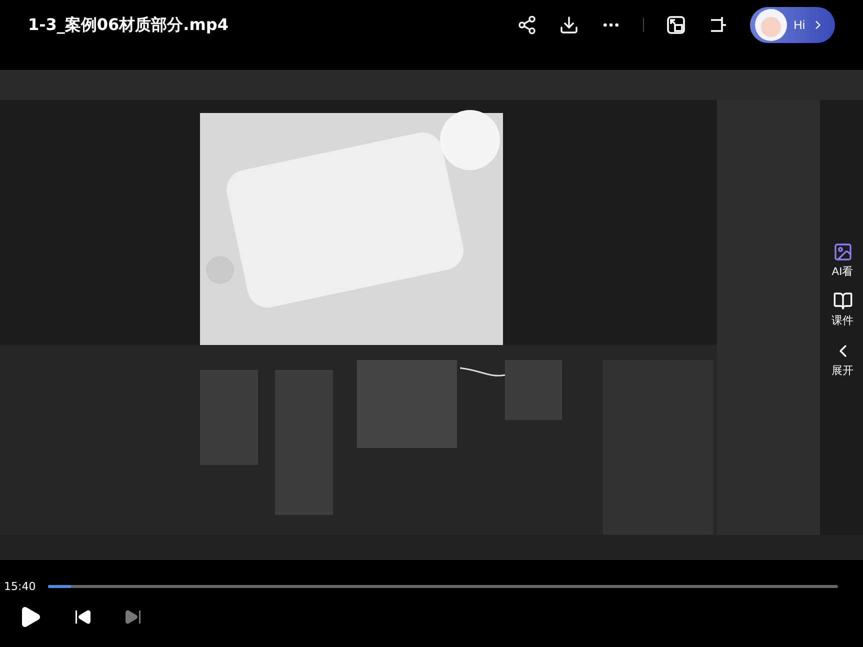 The image size is (863, 647). What do you see at coordinates (443, 586) in the screenshot?
I see `progress-track` at bounding box center [443, 586].